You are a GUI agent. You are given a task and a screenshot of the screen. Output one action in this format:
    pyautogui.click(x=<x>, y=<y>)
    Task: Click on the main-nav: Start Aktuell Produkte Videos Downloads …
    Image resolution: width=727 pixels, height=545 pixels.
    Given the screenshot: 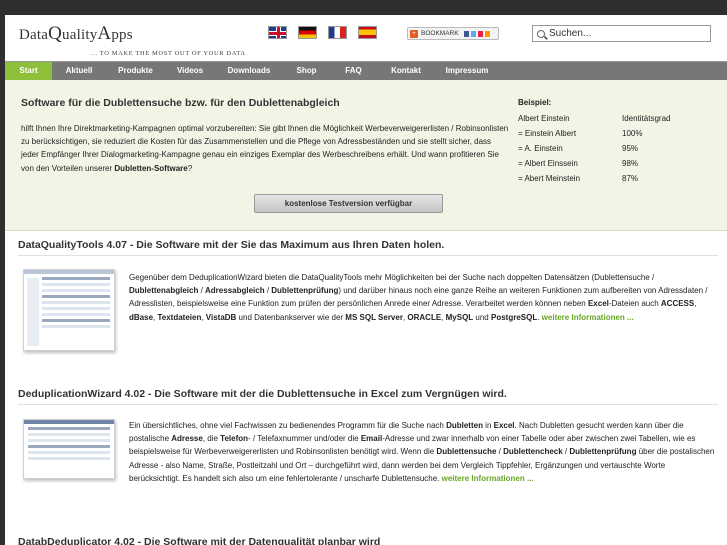 What is the action you would take?
    pyautogui.click(x=366, y=70)
    